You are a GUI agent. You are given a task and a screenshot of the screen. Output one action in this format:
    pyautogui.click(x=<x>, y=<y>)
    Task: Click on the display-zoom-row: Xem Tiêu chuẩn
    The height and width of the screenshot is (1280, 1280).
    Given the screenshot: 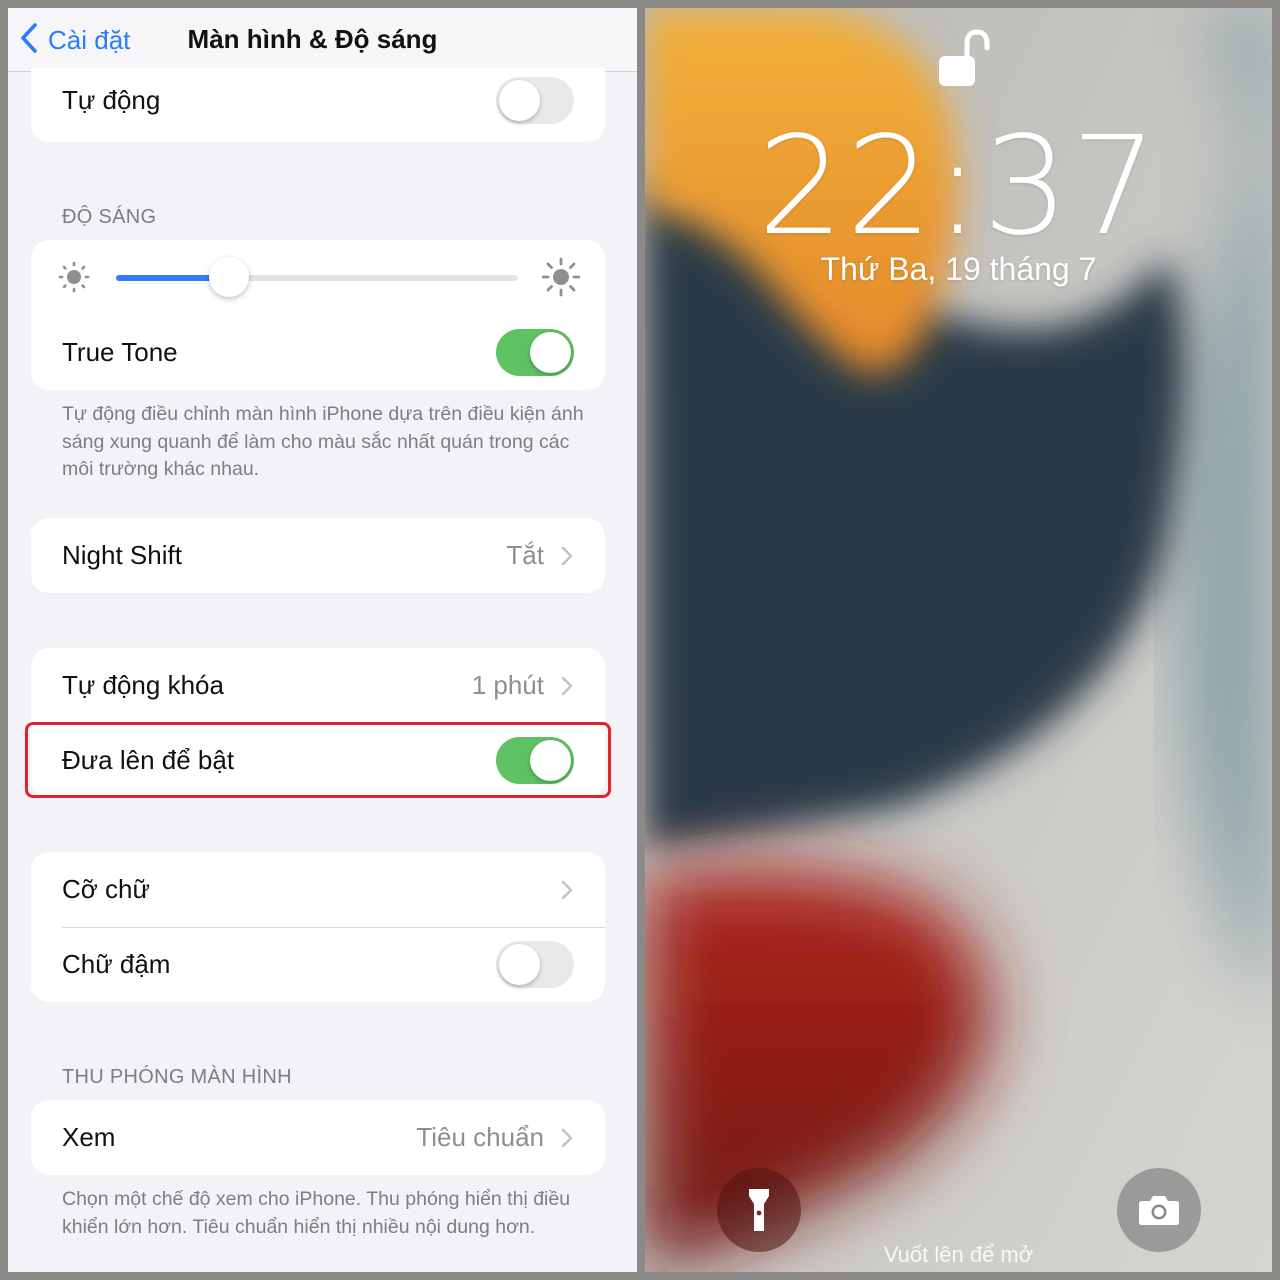 What is the action you would take?
    pyautogui.click(x=318, y=1137)
    